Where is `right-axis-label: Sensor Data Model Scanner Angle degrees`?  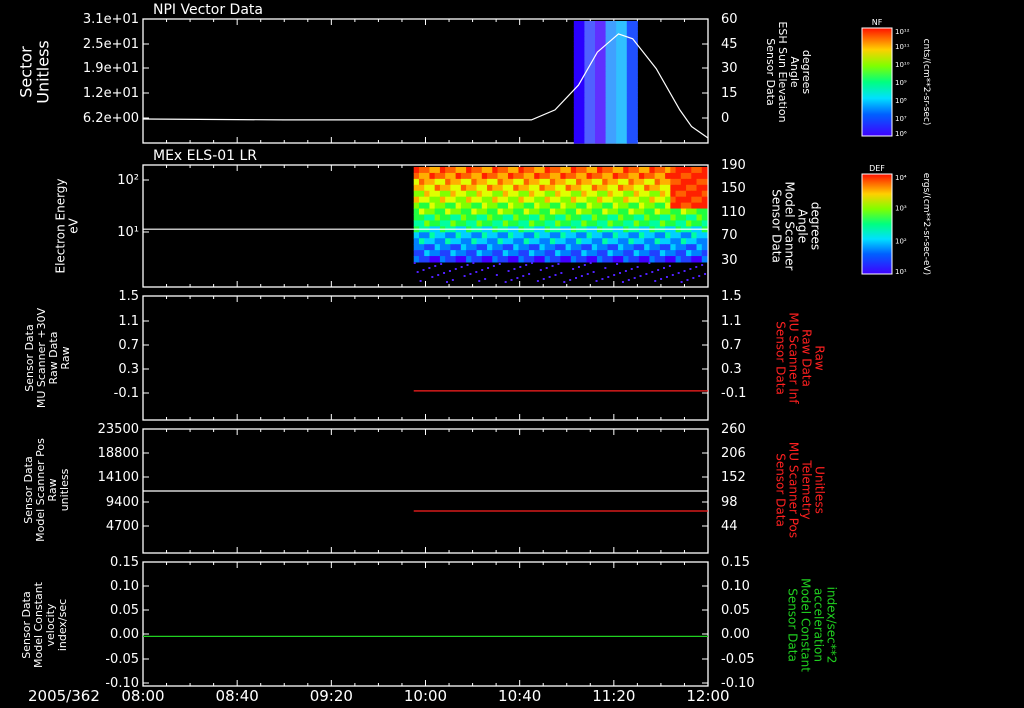
right-axis-label: Sensor Data Model Scanner Angle degrees is located at coordinates (796, 226).